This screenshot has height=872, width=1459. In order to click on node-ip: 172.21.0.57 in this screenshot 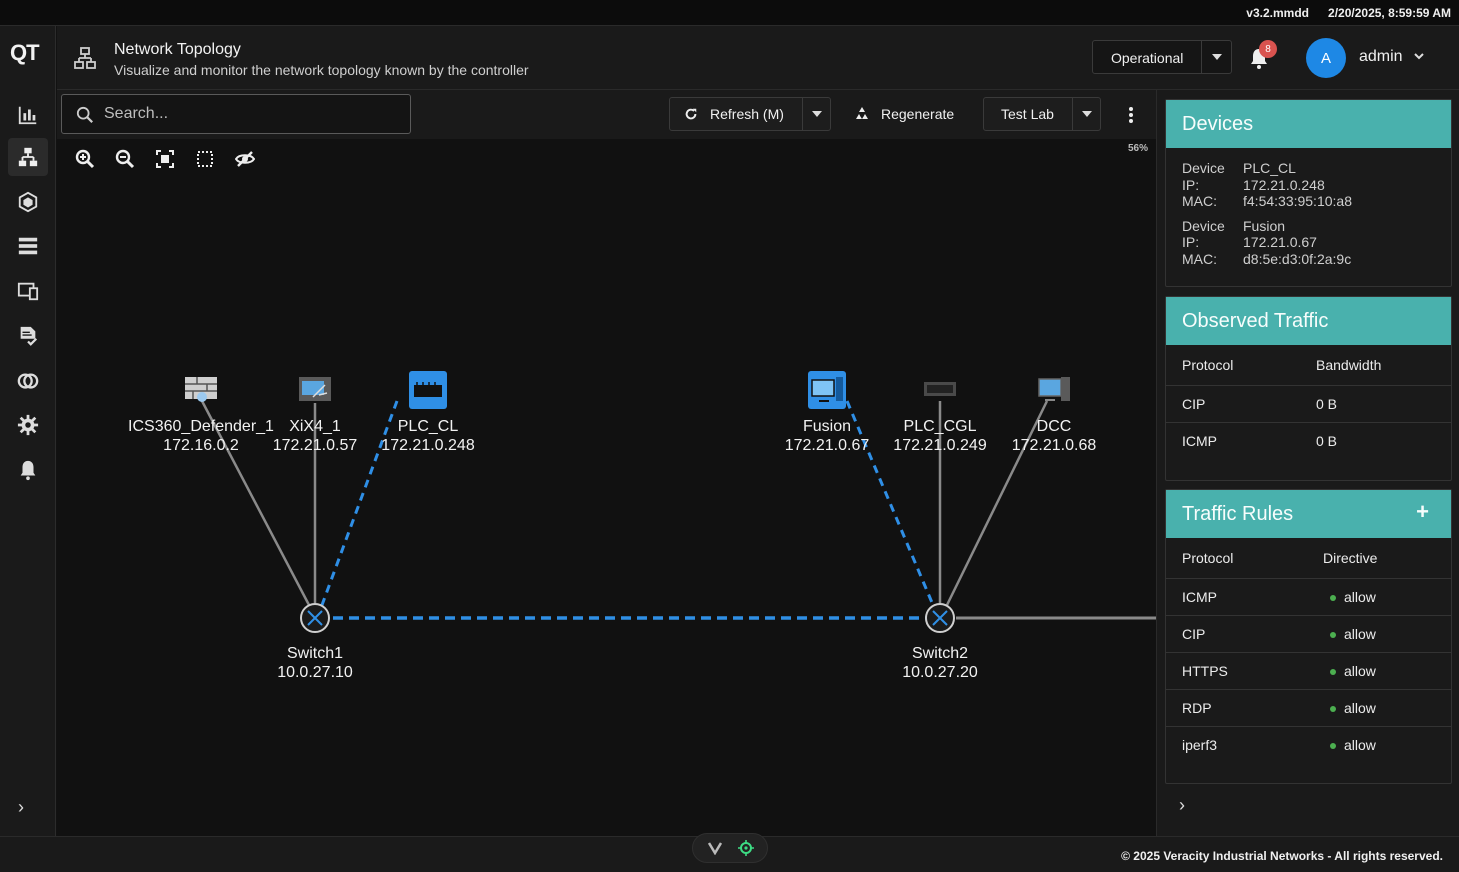, I will do `click(315, 445)`.